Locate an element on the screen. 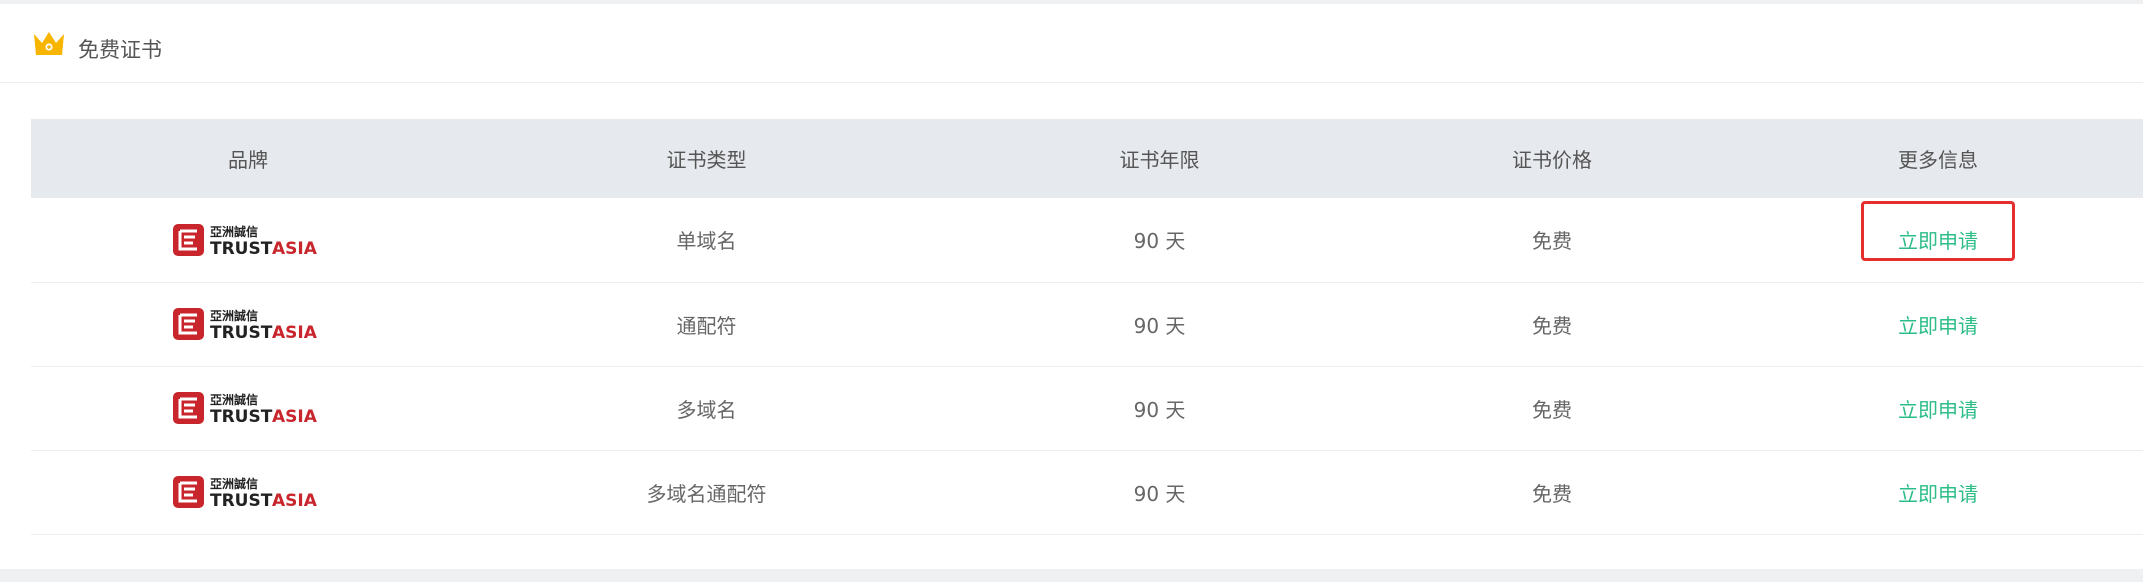 The height and width of the screenshot is (582, 2143). cert-type-cell: 多域名通配符 is located at coordinates (706, 493).